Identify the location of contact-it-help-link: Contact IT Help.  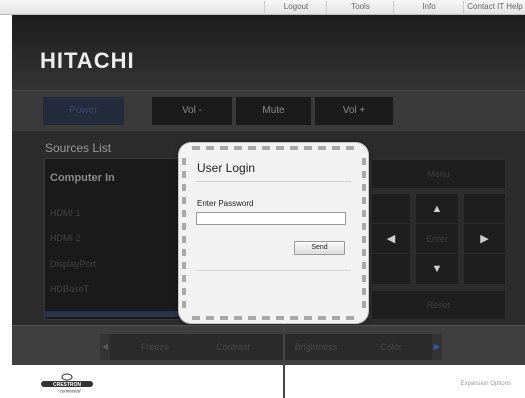
(494, 7).